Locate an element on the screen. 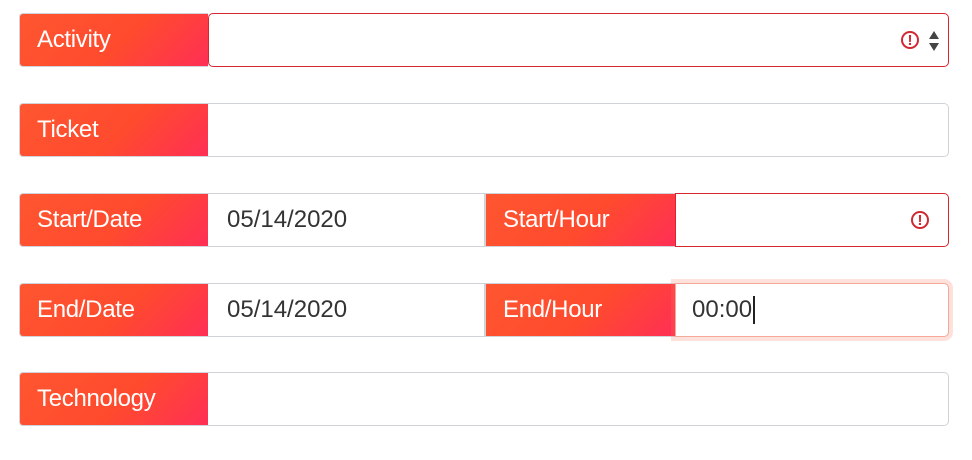 The height and width of the screenshot is (460, 972). ticket-label: Ticket is located at coordinates (113, 130).